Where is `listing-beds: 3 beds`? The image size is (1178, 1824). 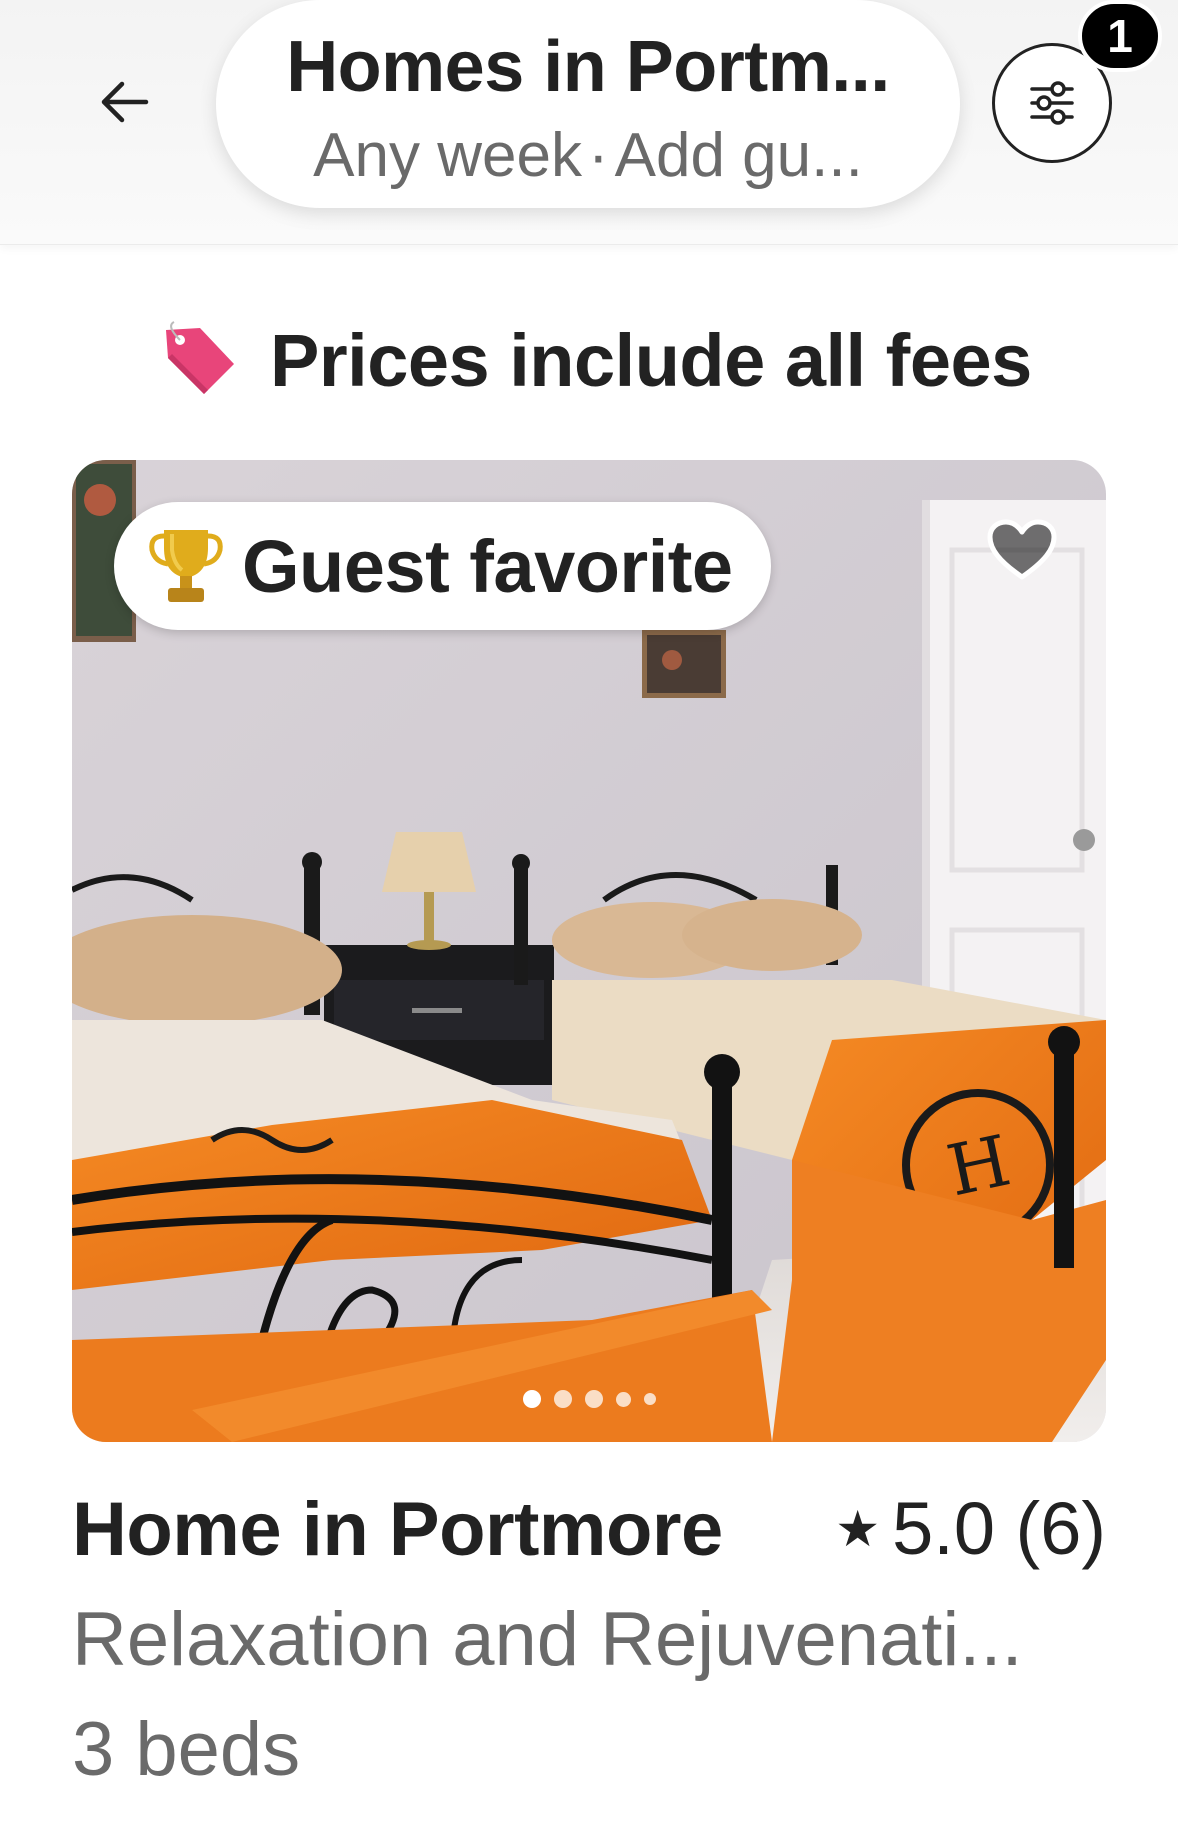
listing-beds: 3 beds is located at coordinates (186, 1749).